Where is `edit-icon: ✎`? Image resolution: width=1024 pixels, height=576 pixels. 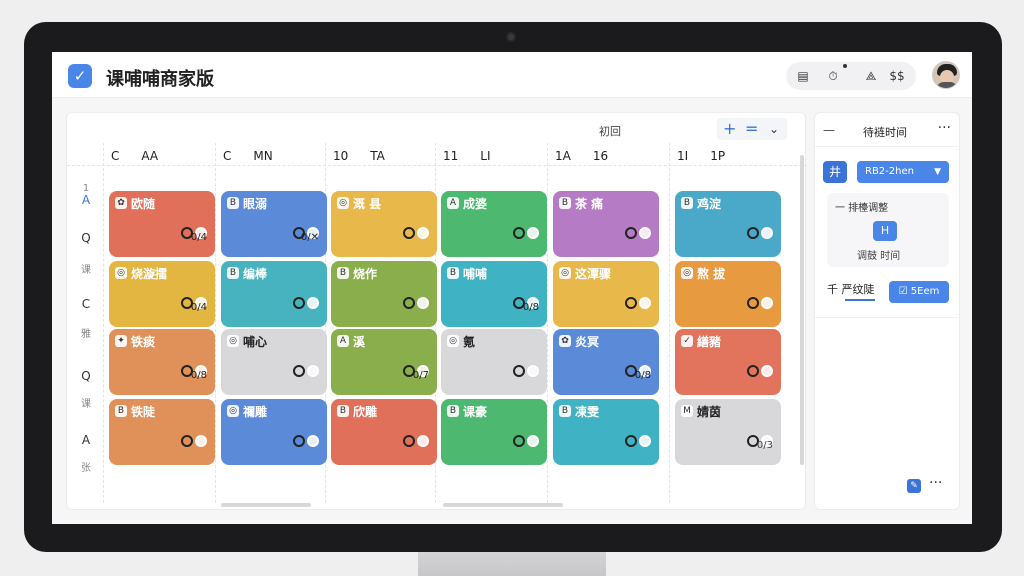
edit-icon: ✎ is located at coordinates (914, 486).